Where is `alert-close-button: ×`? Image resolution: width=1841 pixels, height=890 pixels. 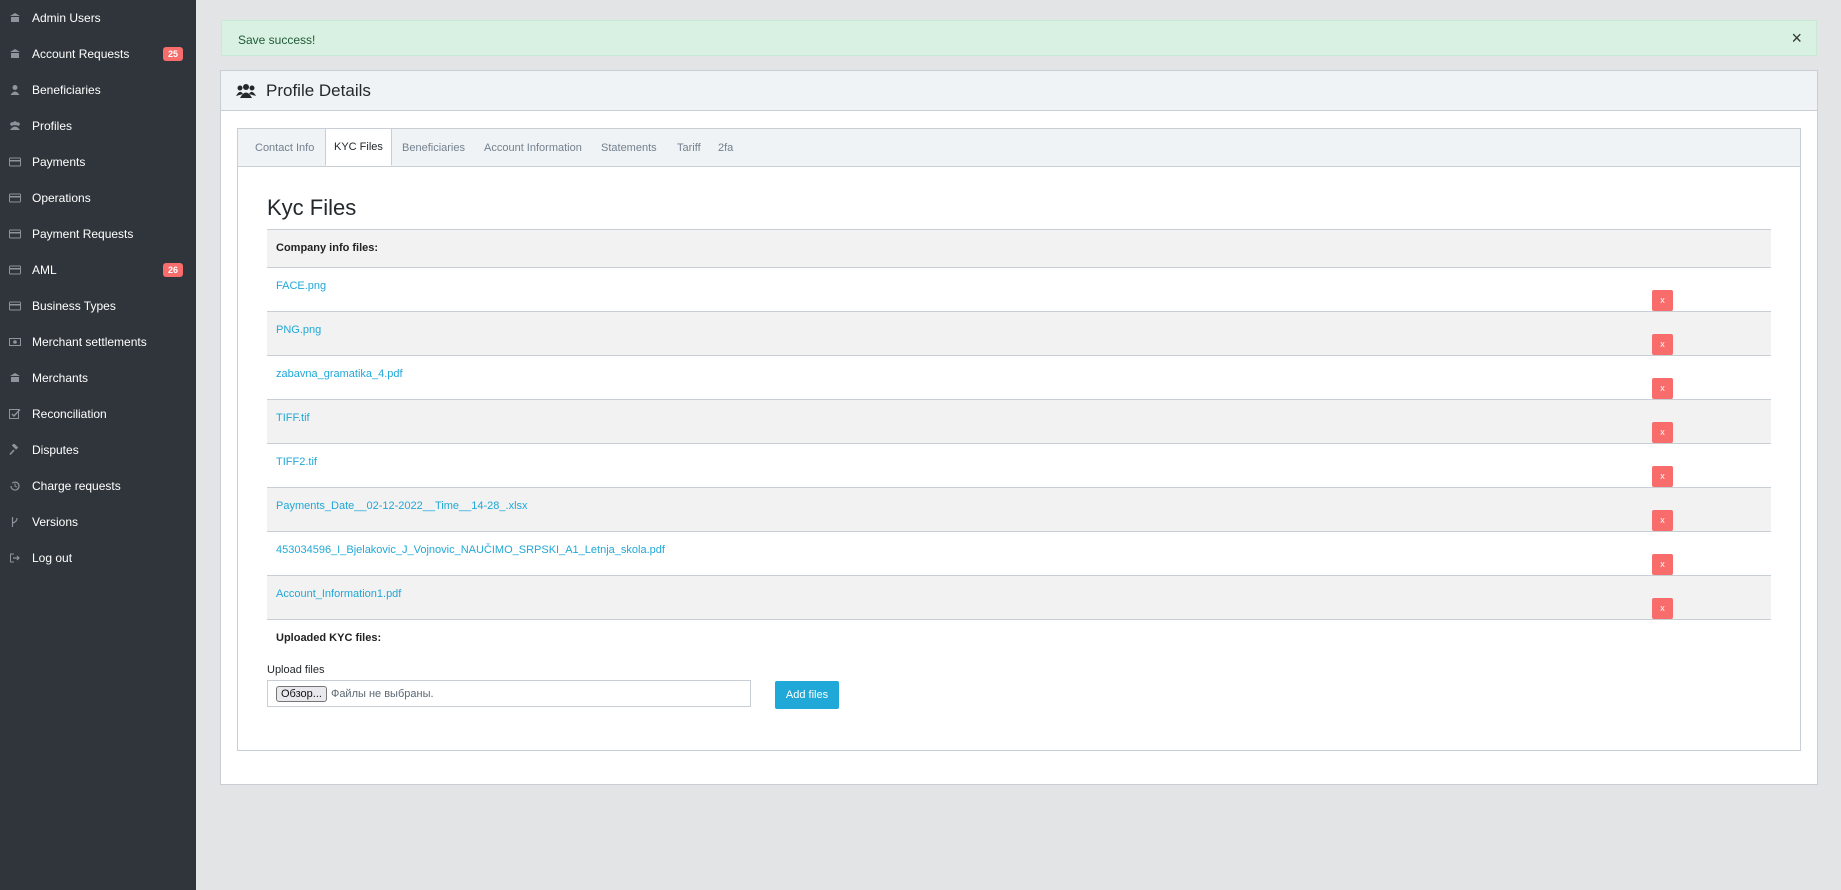 alert-close-button: × is located at coordinates (1796, 38).